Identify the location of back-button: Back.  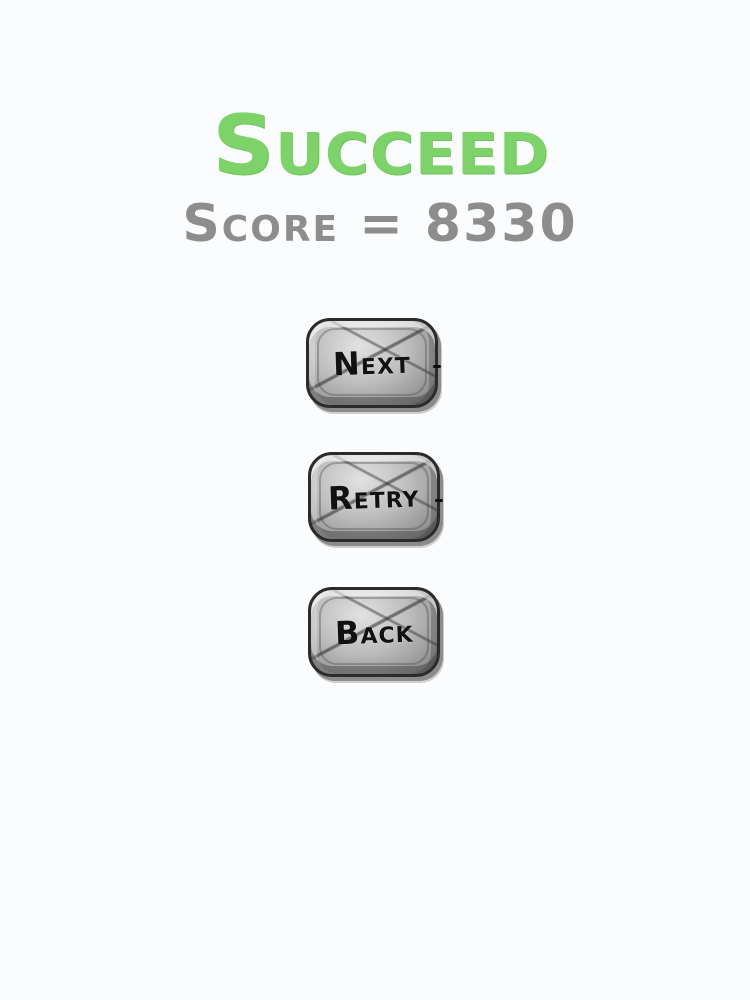
(374, 632).